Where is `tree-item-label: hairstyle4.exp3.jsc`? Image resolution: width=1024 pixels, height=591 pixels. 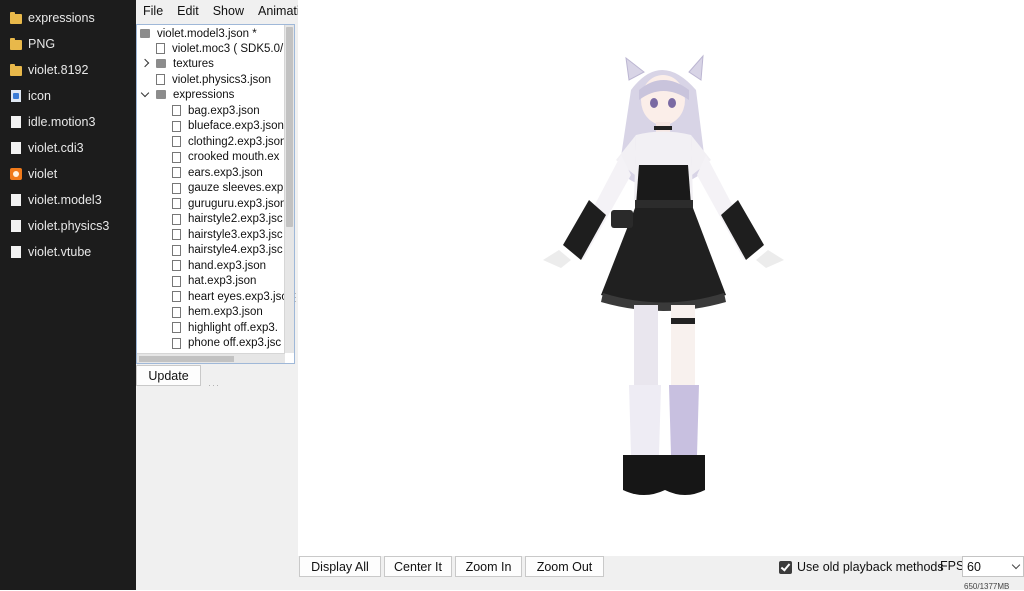
tree-item-label: hairstyle4.exp3.jsc is located at coordinates (235, 250).